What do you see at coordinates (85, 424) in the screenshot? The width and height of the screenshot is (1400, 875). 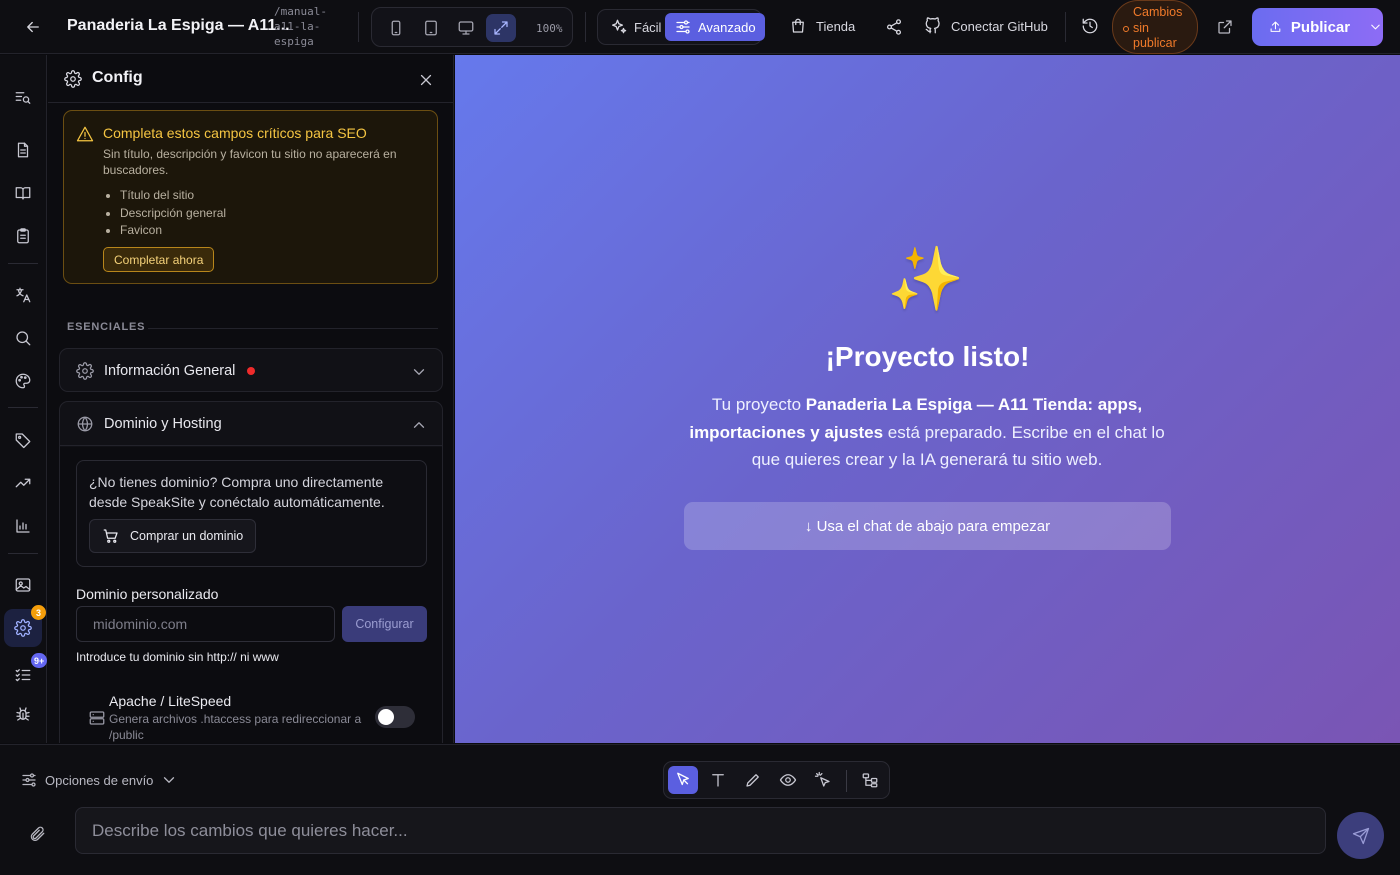 I see `globe-icon` at bounding box center [85, 424].